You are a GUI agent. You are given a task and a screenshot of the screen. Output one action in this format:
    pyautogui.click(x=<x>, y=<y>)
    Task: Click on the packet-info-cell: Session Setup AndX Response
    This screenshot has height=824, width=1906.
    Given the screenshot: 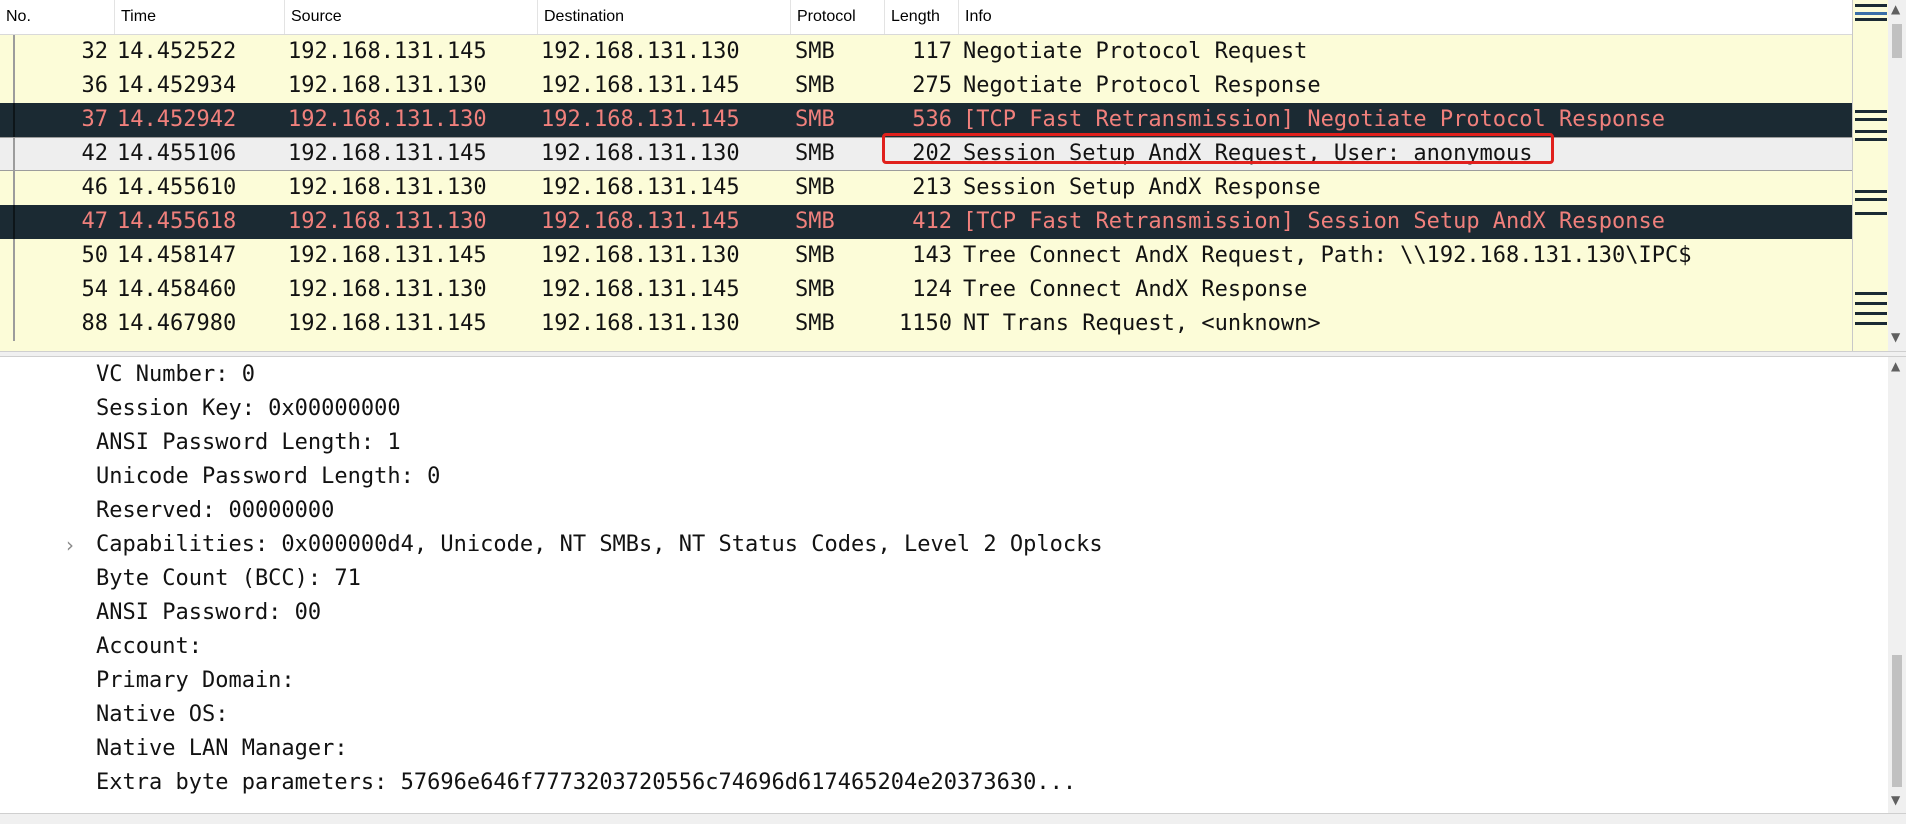 What is the action you would take?
    pyautogui.click(x=1142, y=187)
    